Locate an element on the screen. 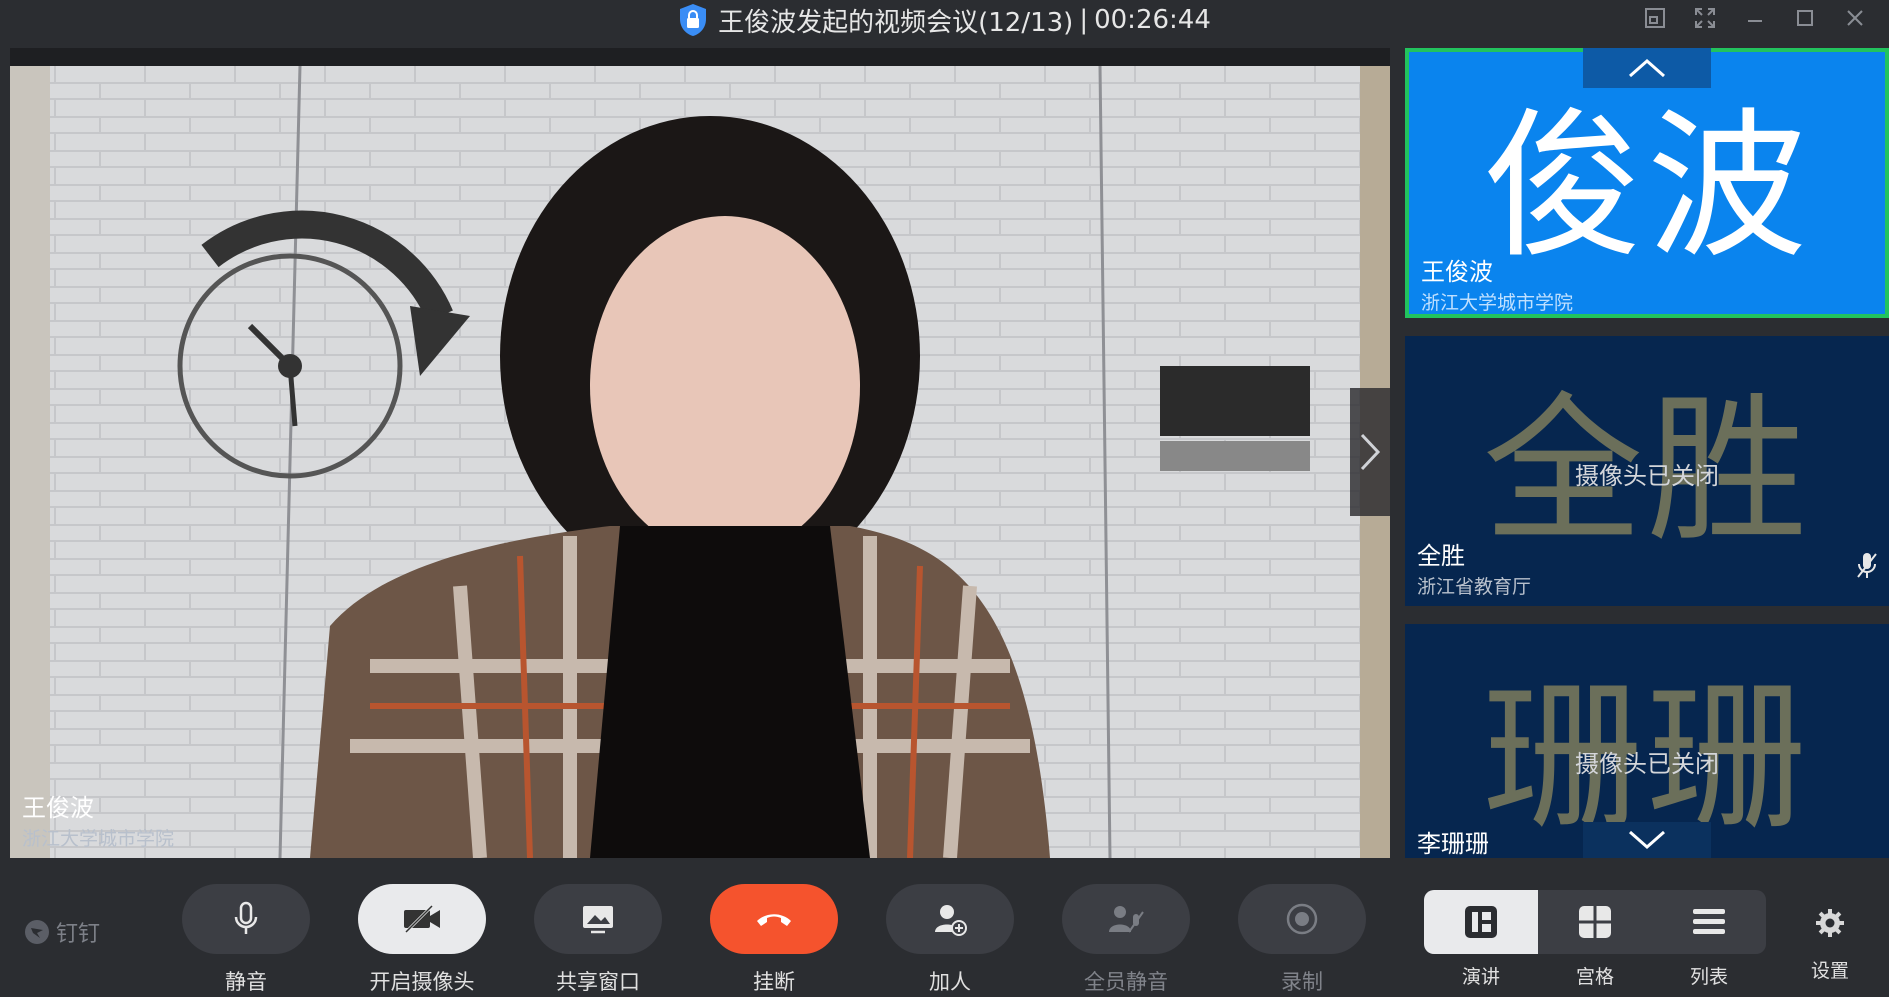 This screenshot has width=1889, height=997. participant-org: 浙江大学城市学院 is located at coordinates (1497, 303).